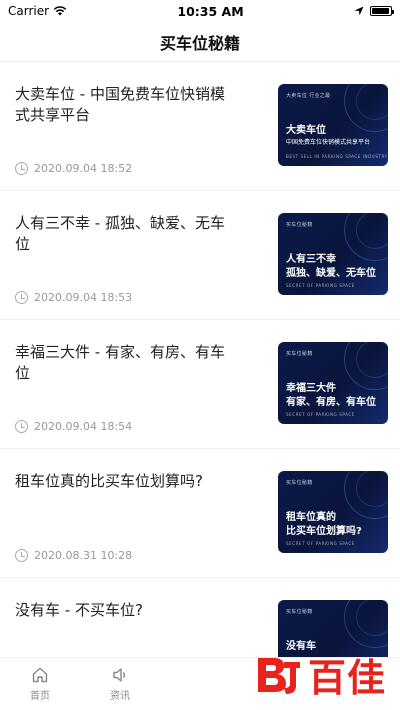 This screenshot has height=710, width=400. I want to click on thumbnail-headline-text: 人有三不幸 孤独、缺爱、无车位, so click(331, 266).